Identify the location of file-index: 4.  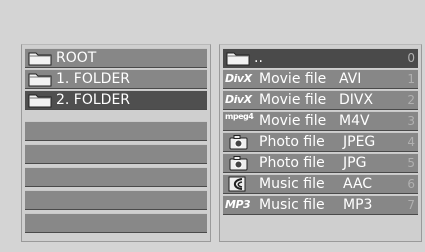
(411, 142).